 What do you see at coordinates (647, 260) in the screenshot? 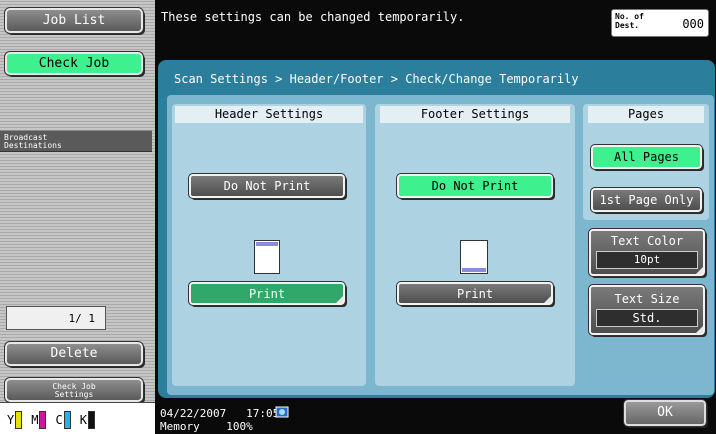
I see `text-color-value: 10pt` at bounding box center [647, 260].